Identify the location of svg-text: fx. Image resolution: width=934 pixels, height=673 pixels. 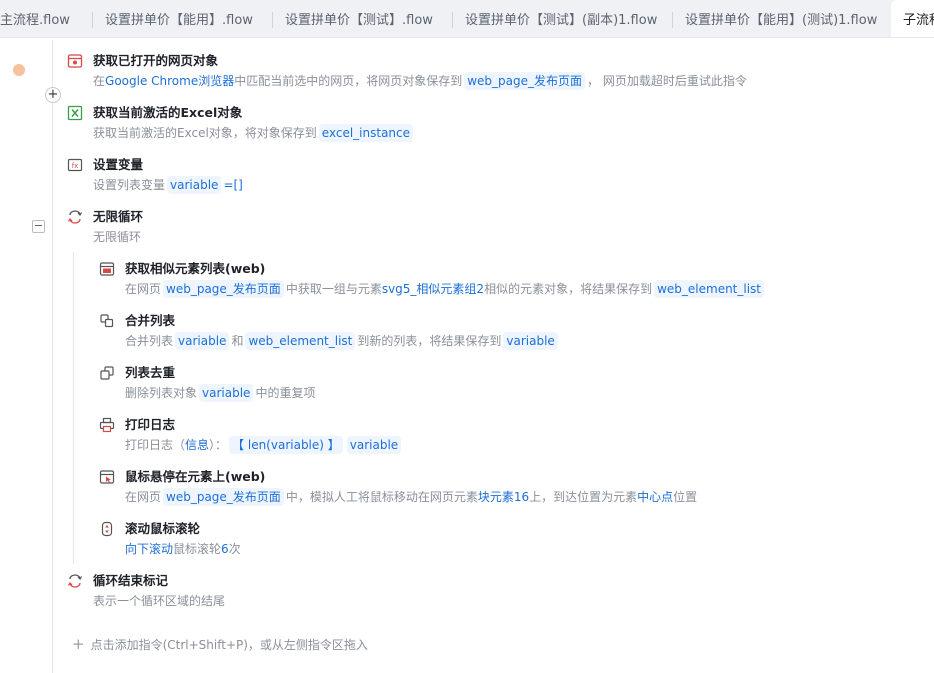
(75, 166).